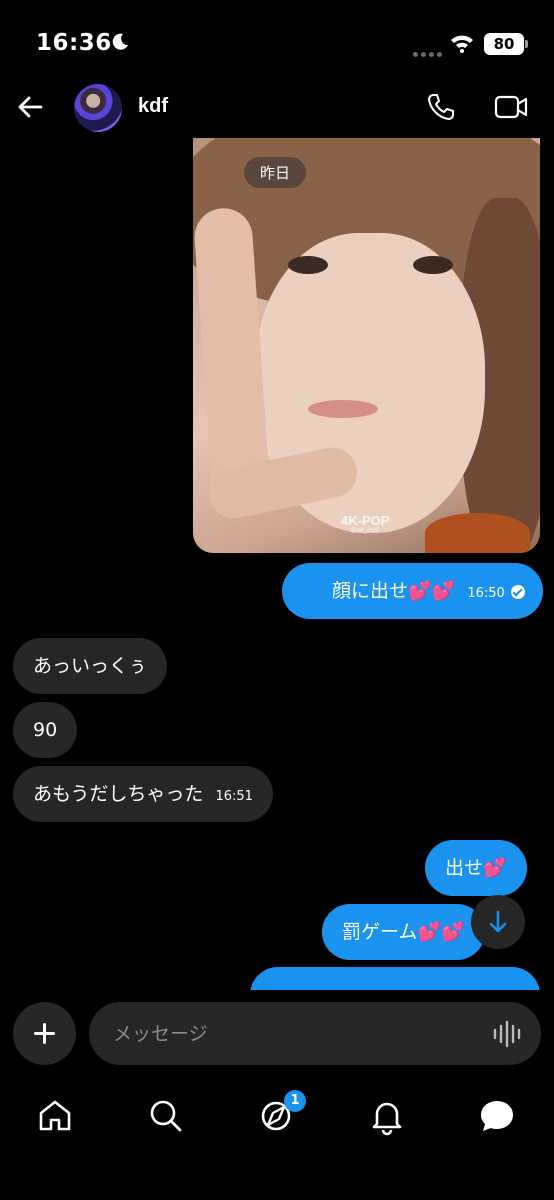  Describe the element at coordinates (506, 44) in the screenshot. I see `battery-indicator: 80` at that location.